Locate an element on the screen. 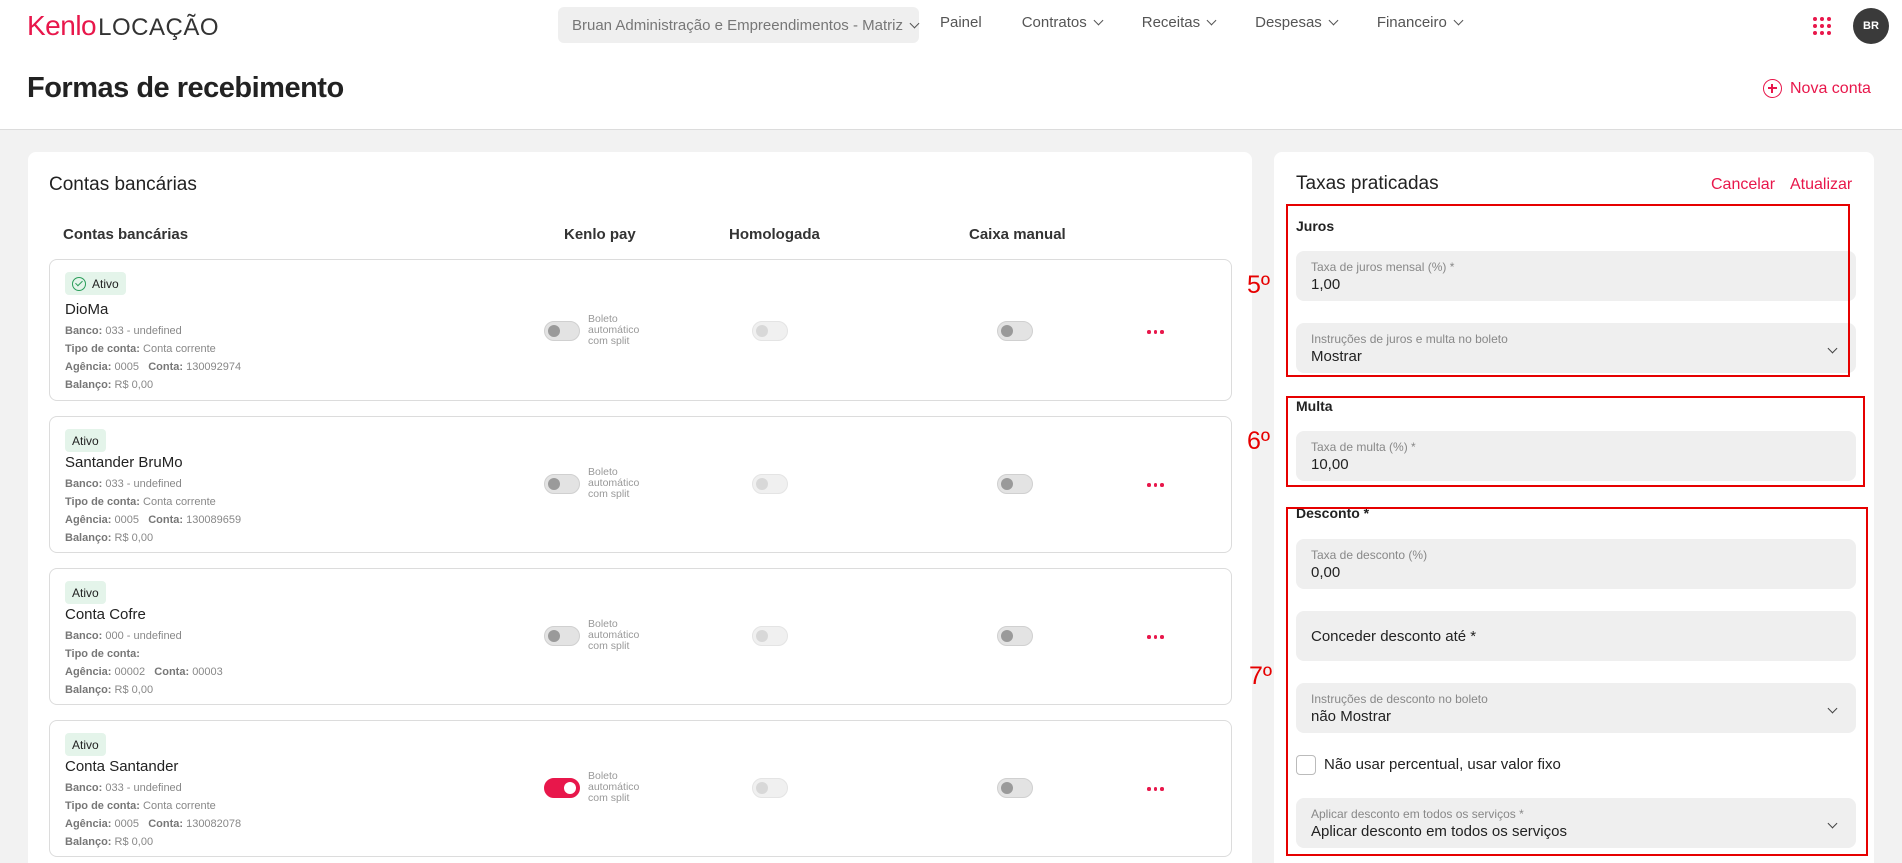 This screenshot has width=1902, height=863. nav-label: Receitas is located at coordinates (1171, 22).